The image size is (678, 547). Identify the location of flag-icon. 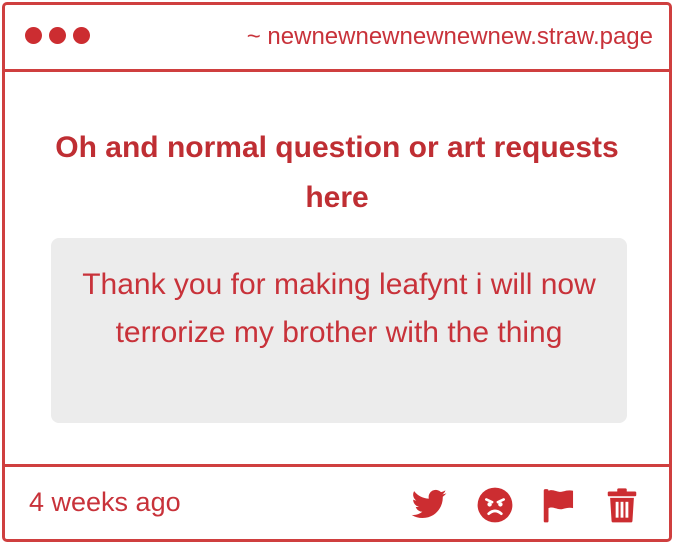
(558, 505).